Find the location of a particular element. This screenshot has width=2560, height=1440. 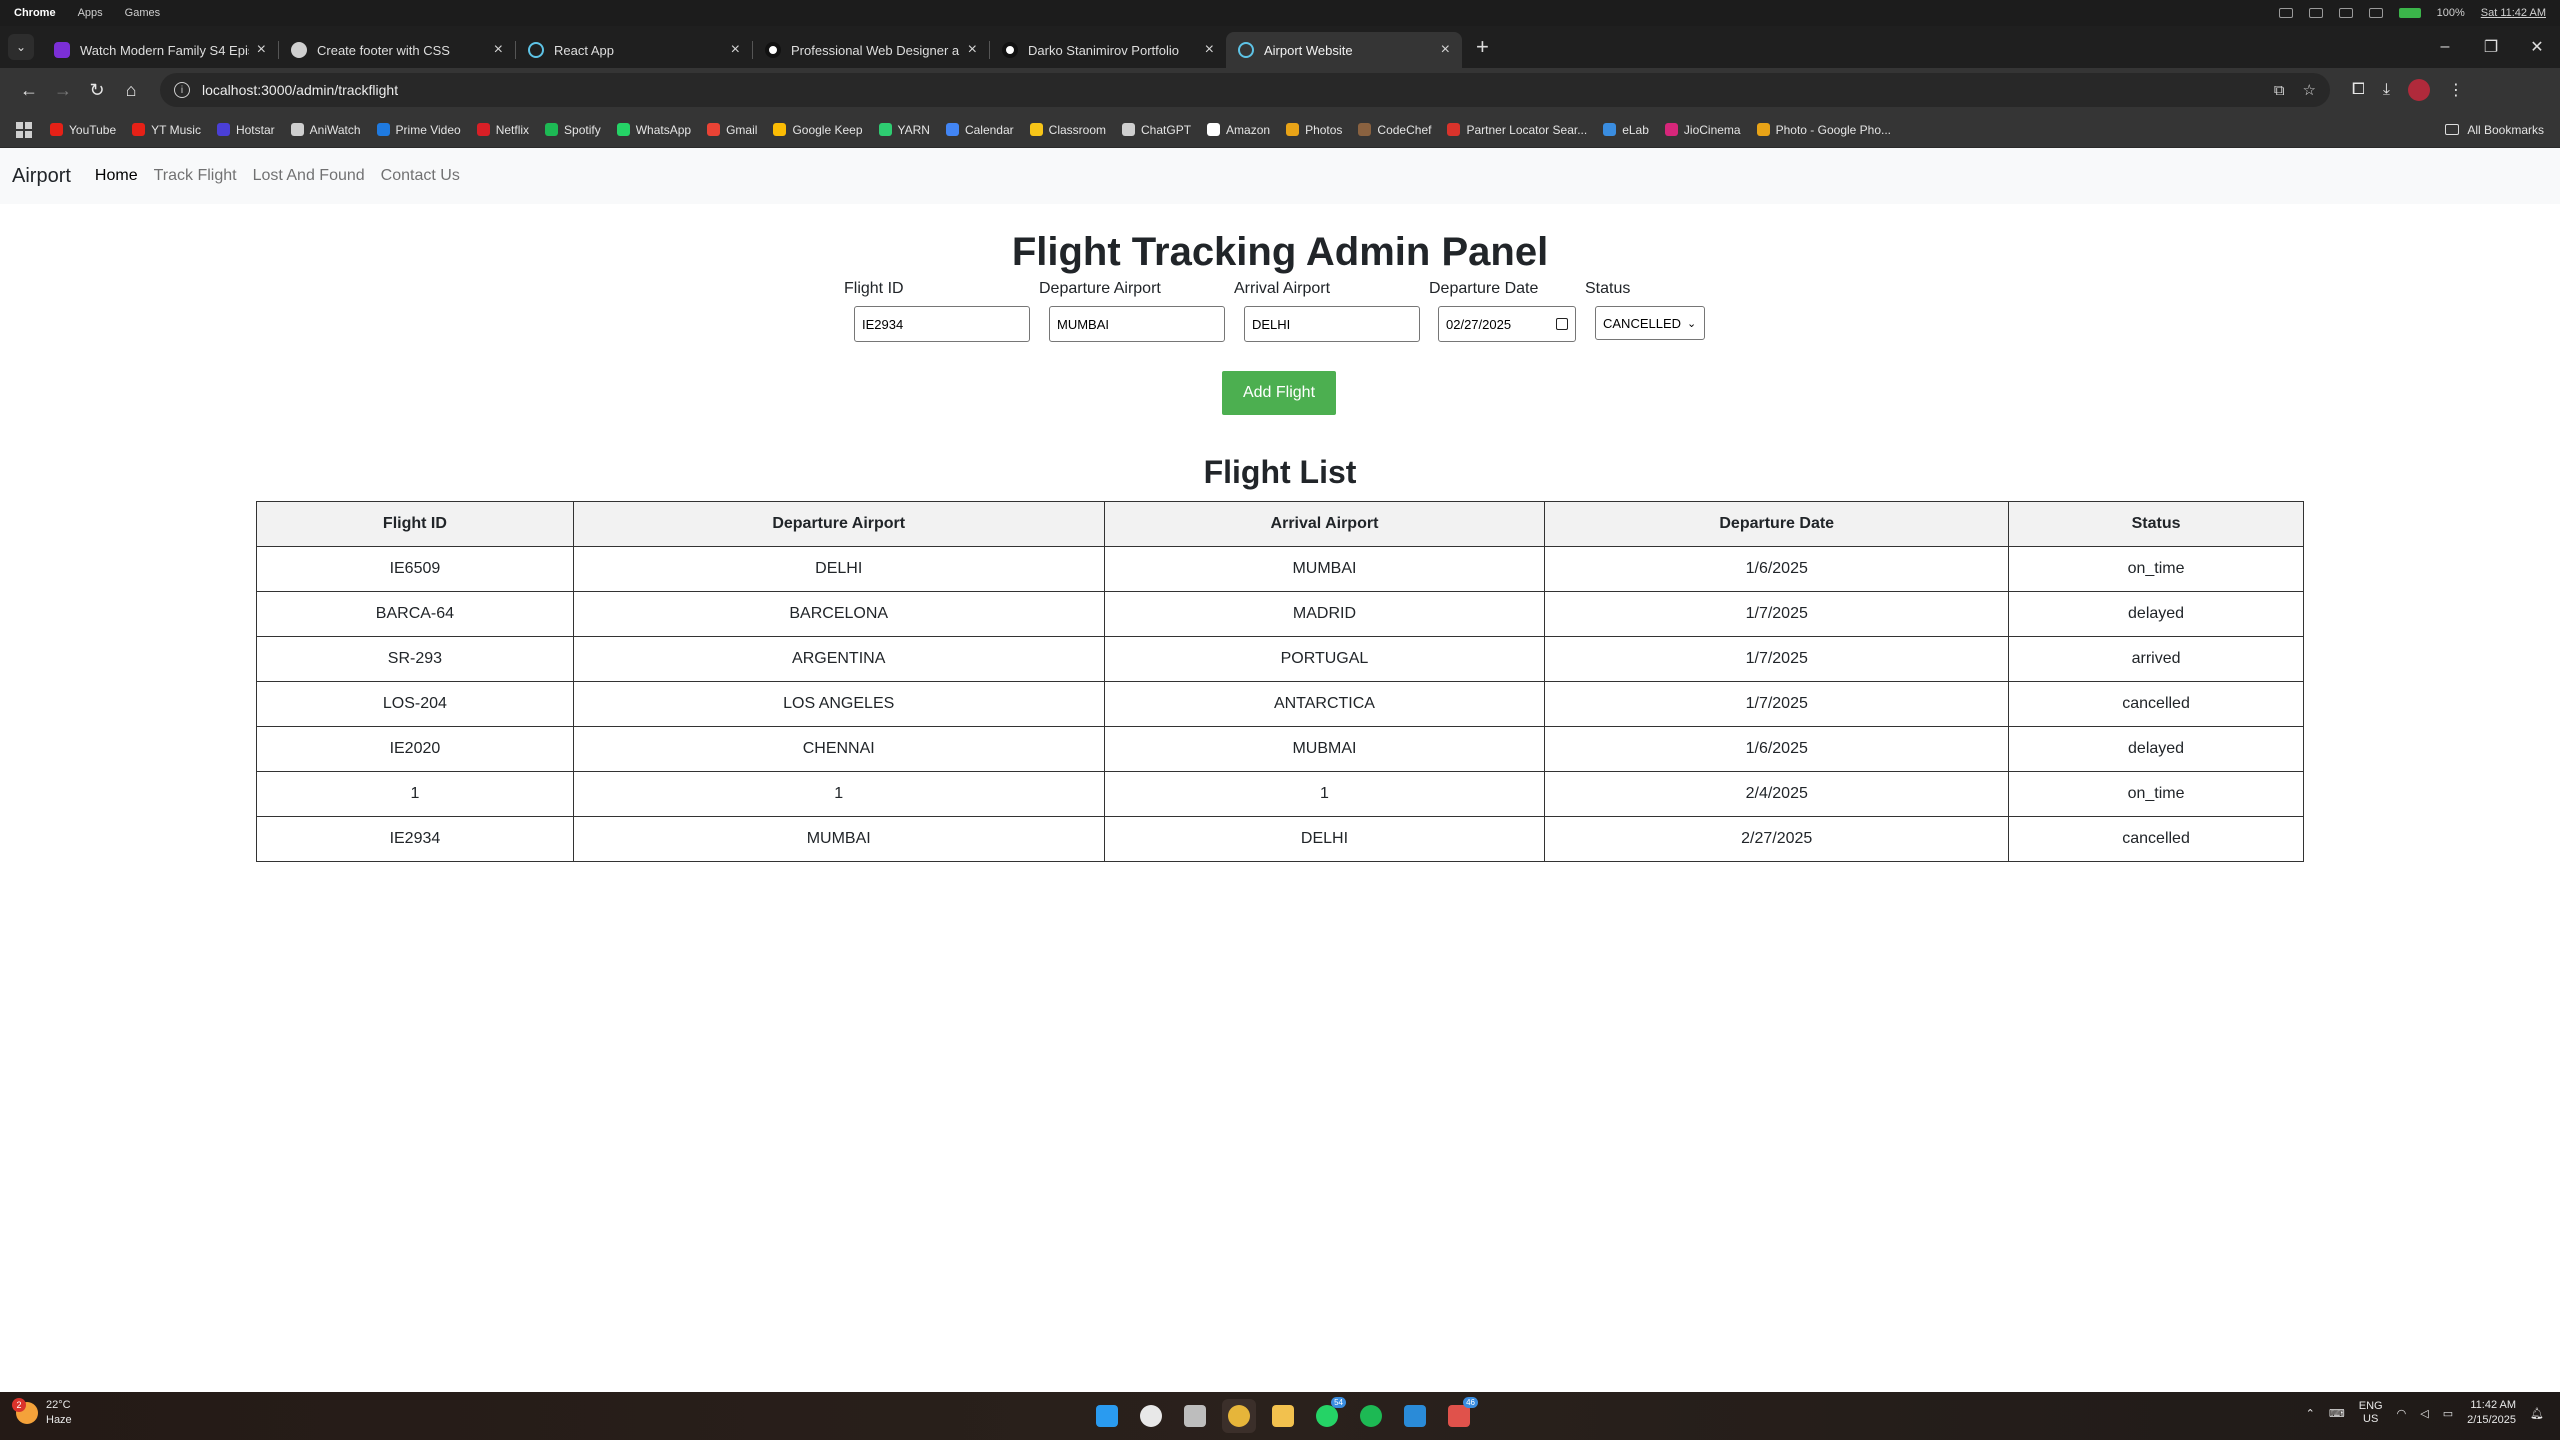

os-datetime: Sat 11:42 AM is located at coordinates (2513, 13).